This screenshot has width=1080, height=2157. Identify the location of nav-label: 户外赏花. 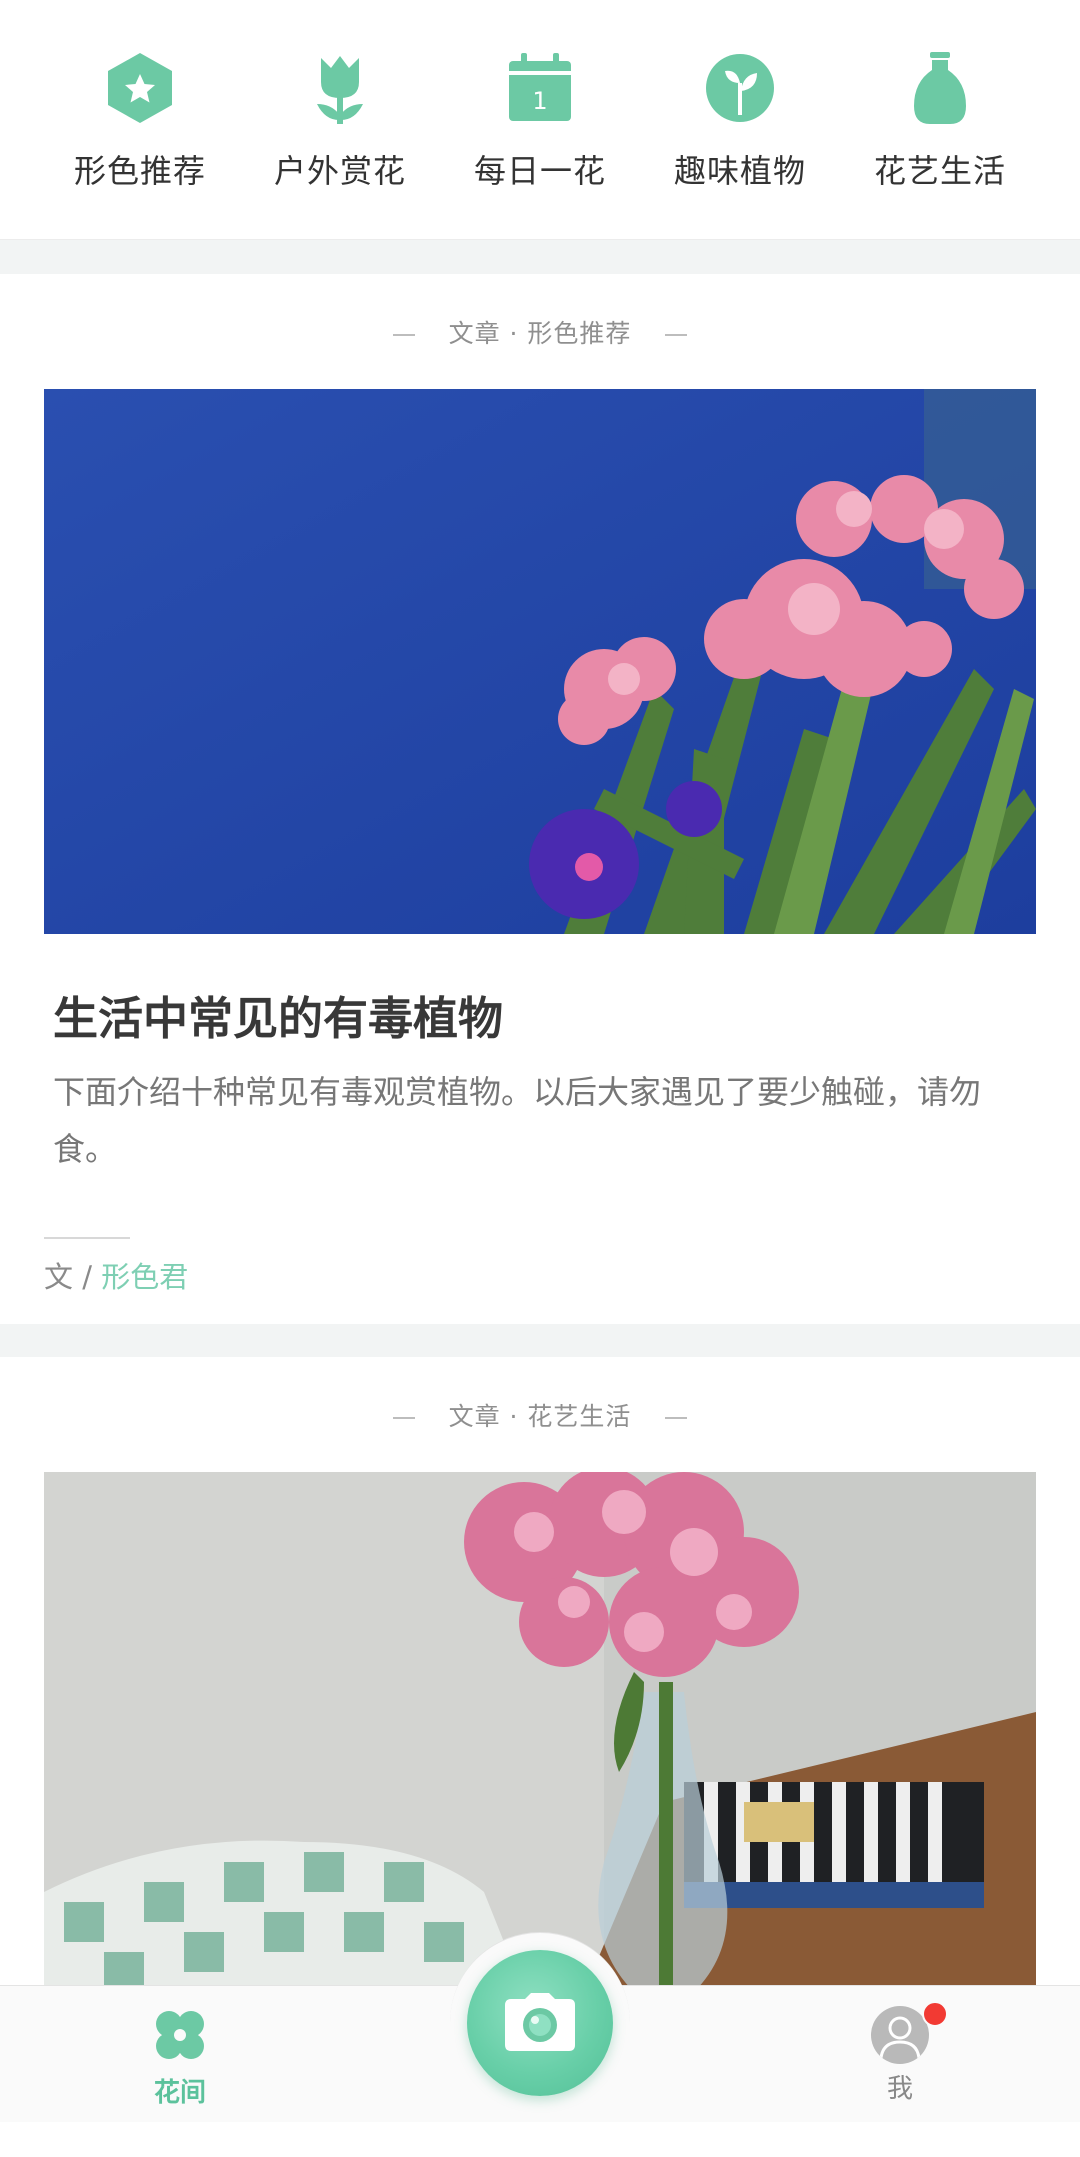
(339, 171).